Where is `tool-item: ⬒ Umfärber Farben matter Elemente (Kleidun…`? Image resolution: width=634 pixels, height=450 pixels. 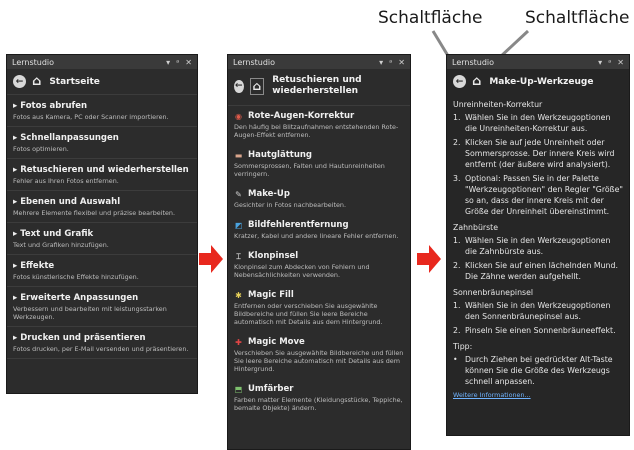
tool-item: ⬒ Umfärber Farben matter Elemente (Kleidun… is located at coordinates (319, 398).